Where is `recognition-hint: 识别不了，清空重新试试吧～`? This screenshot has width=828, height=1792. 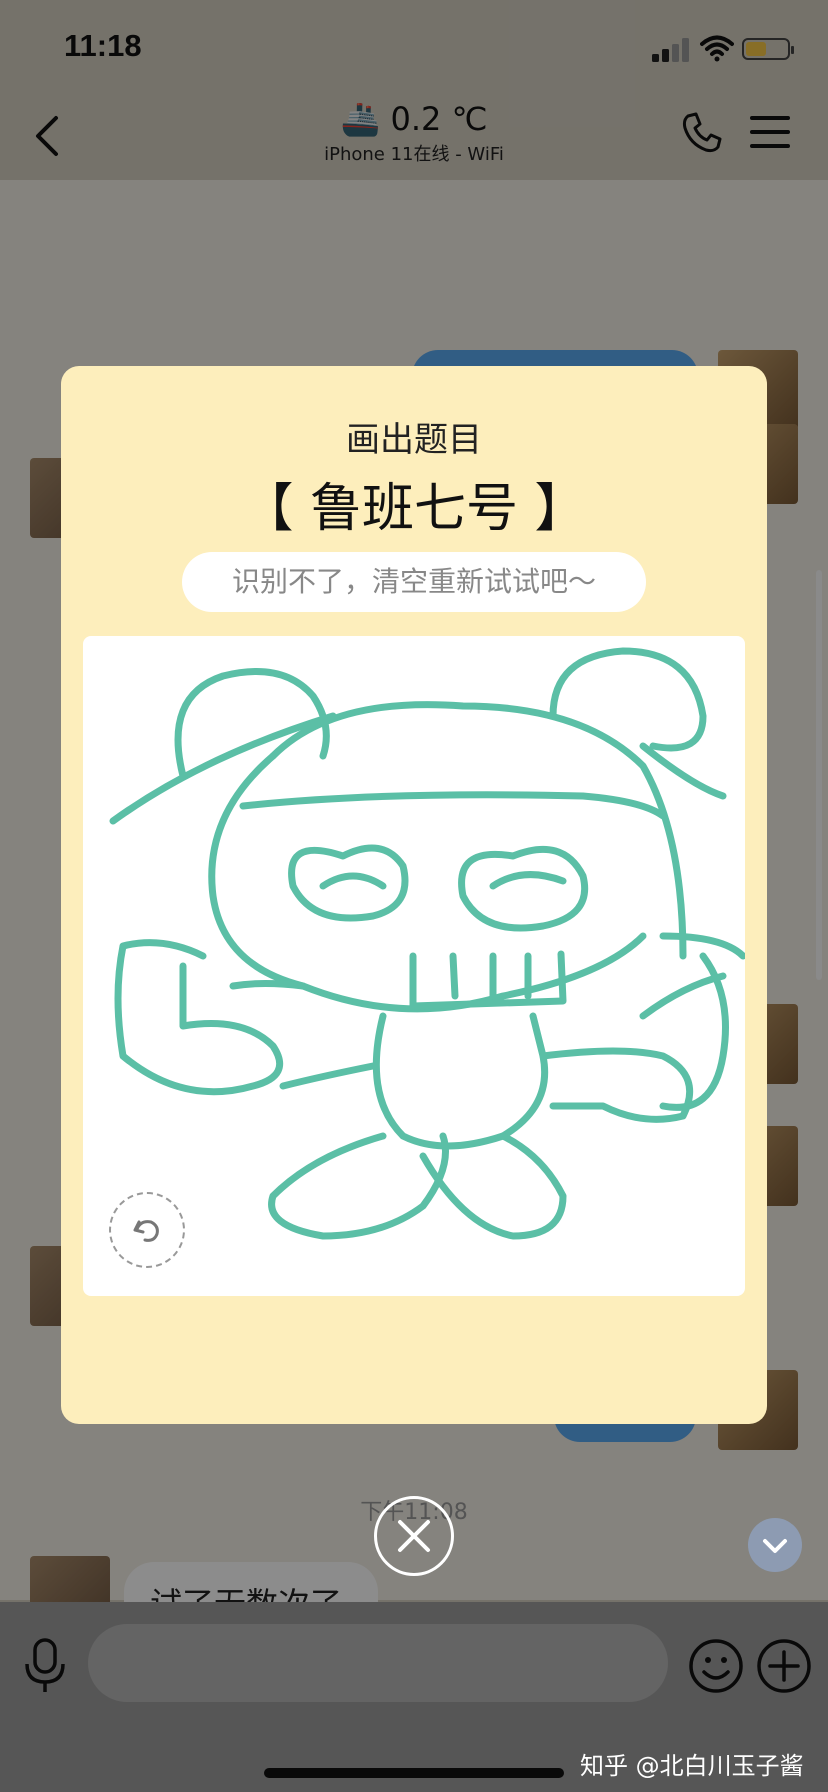
recognition-hint: 识别不了，清空重新试试吧～ is located at coordinates (414, 582).